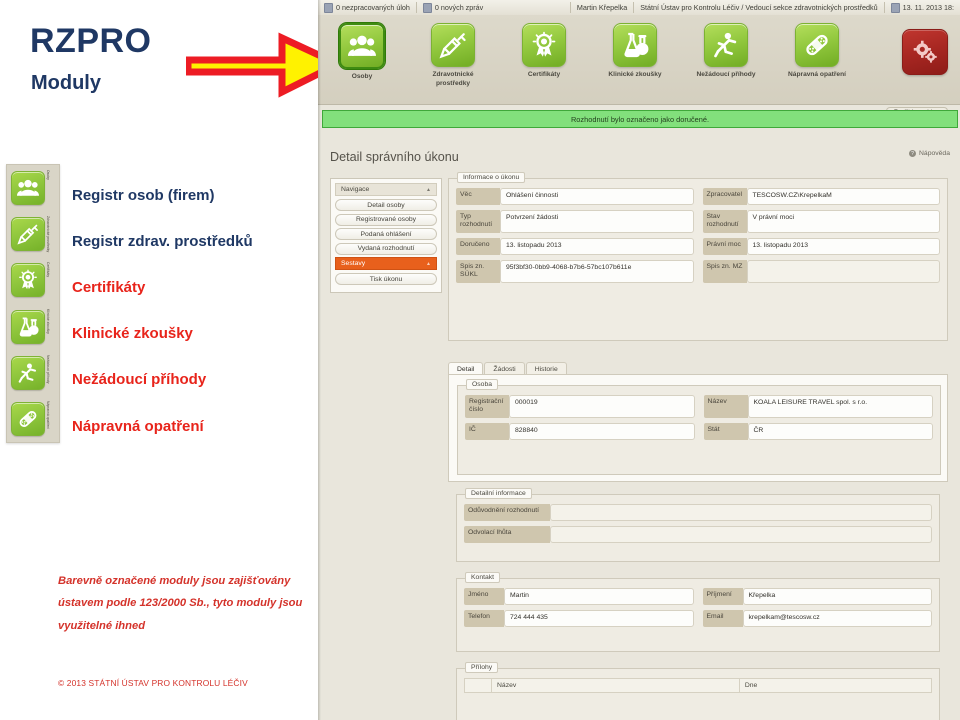 The image size is (960, 720). What do you see at coordinates (66, 83) in the screenshot?
I see `page-subtitle: Moduly` at bounding box center [66, 83].